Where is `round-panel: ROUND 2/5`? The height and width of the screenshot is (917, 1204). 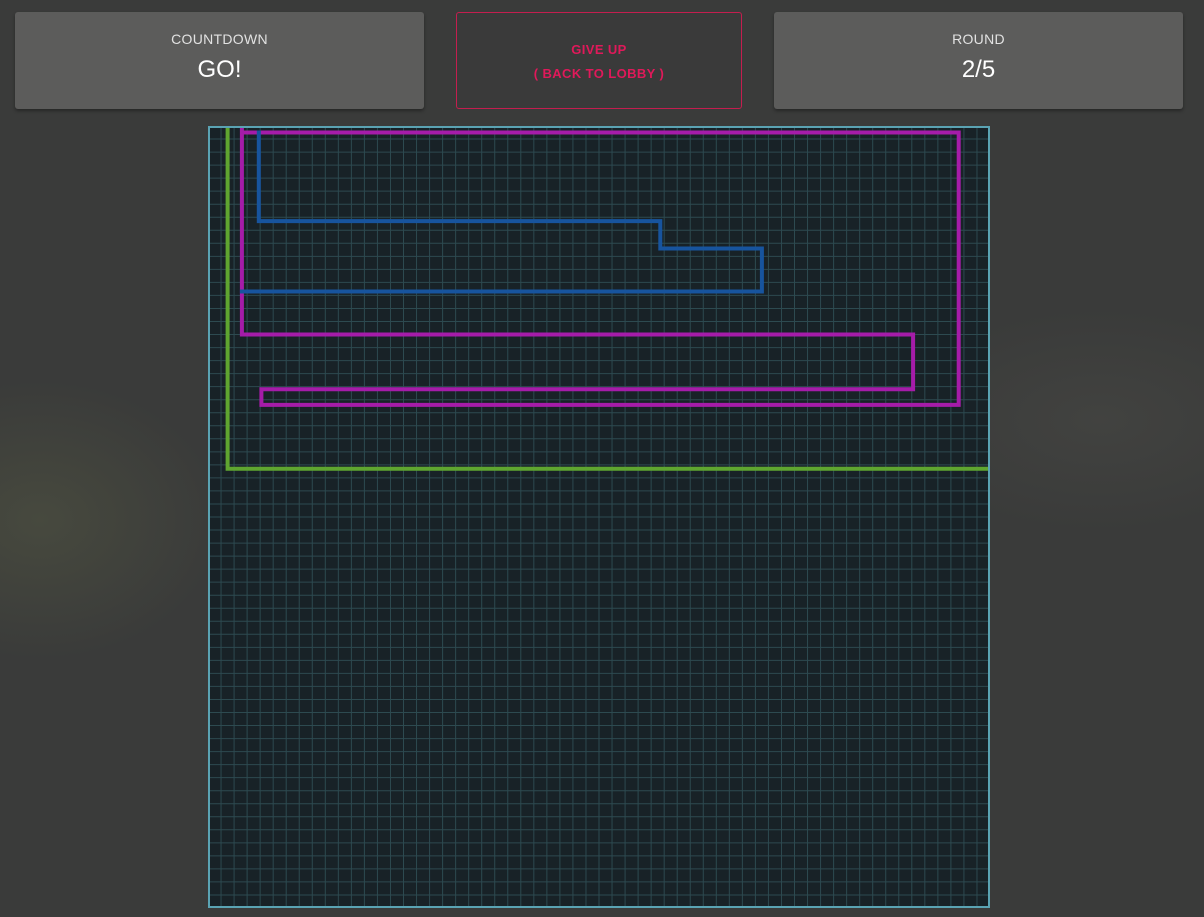
round-panel: ROUND 2/5 is located at coordinates (978, 60).